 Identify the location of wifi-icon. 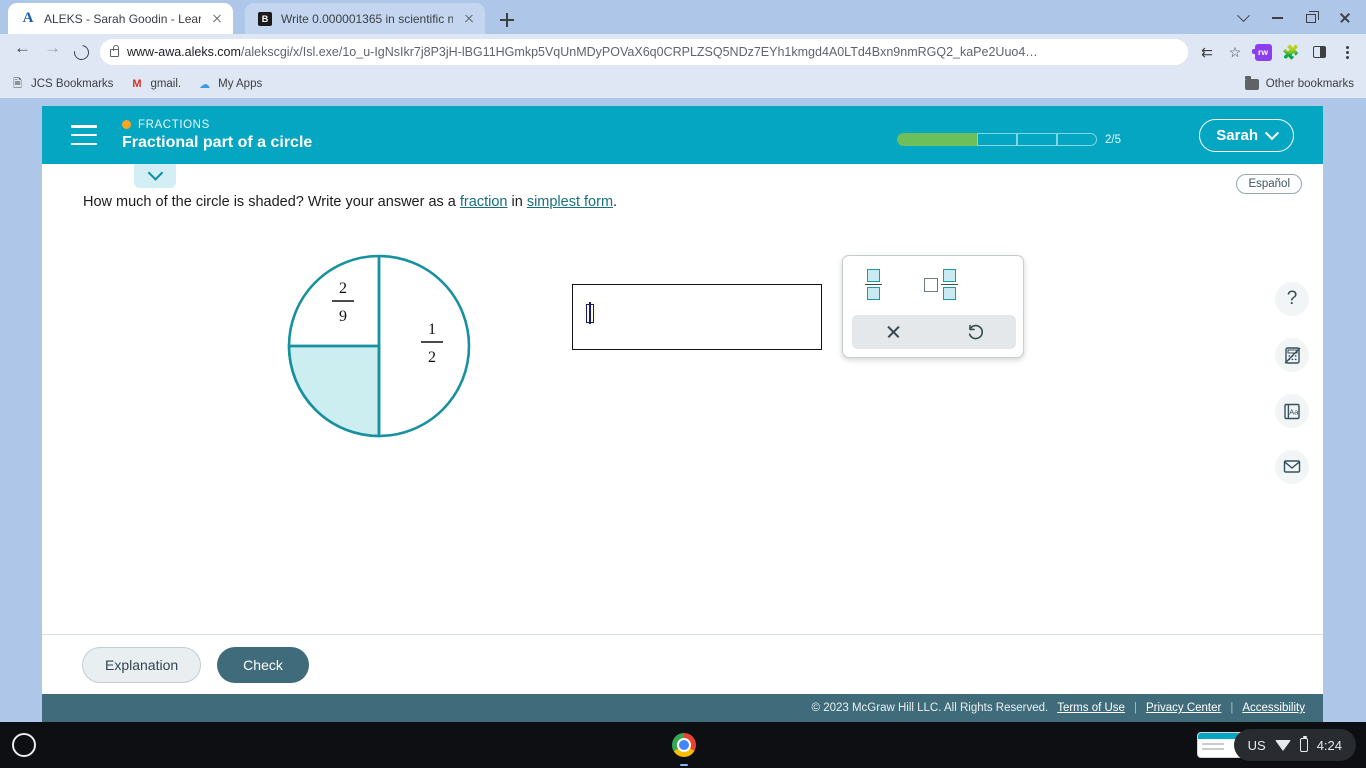
(1282, 745).